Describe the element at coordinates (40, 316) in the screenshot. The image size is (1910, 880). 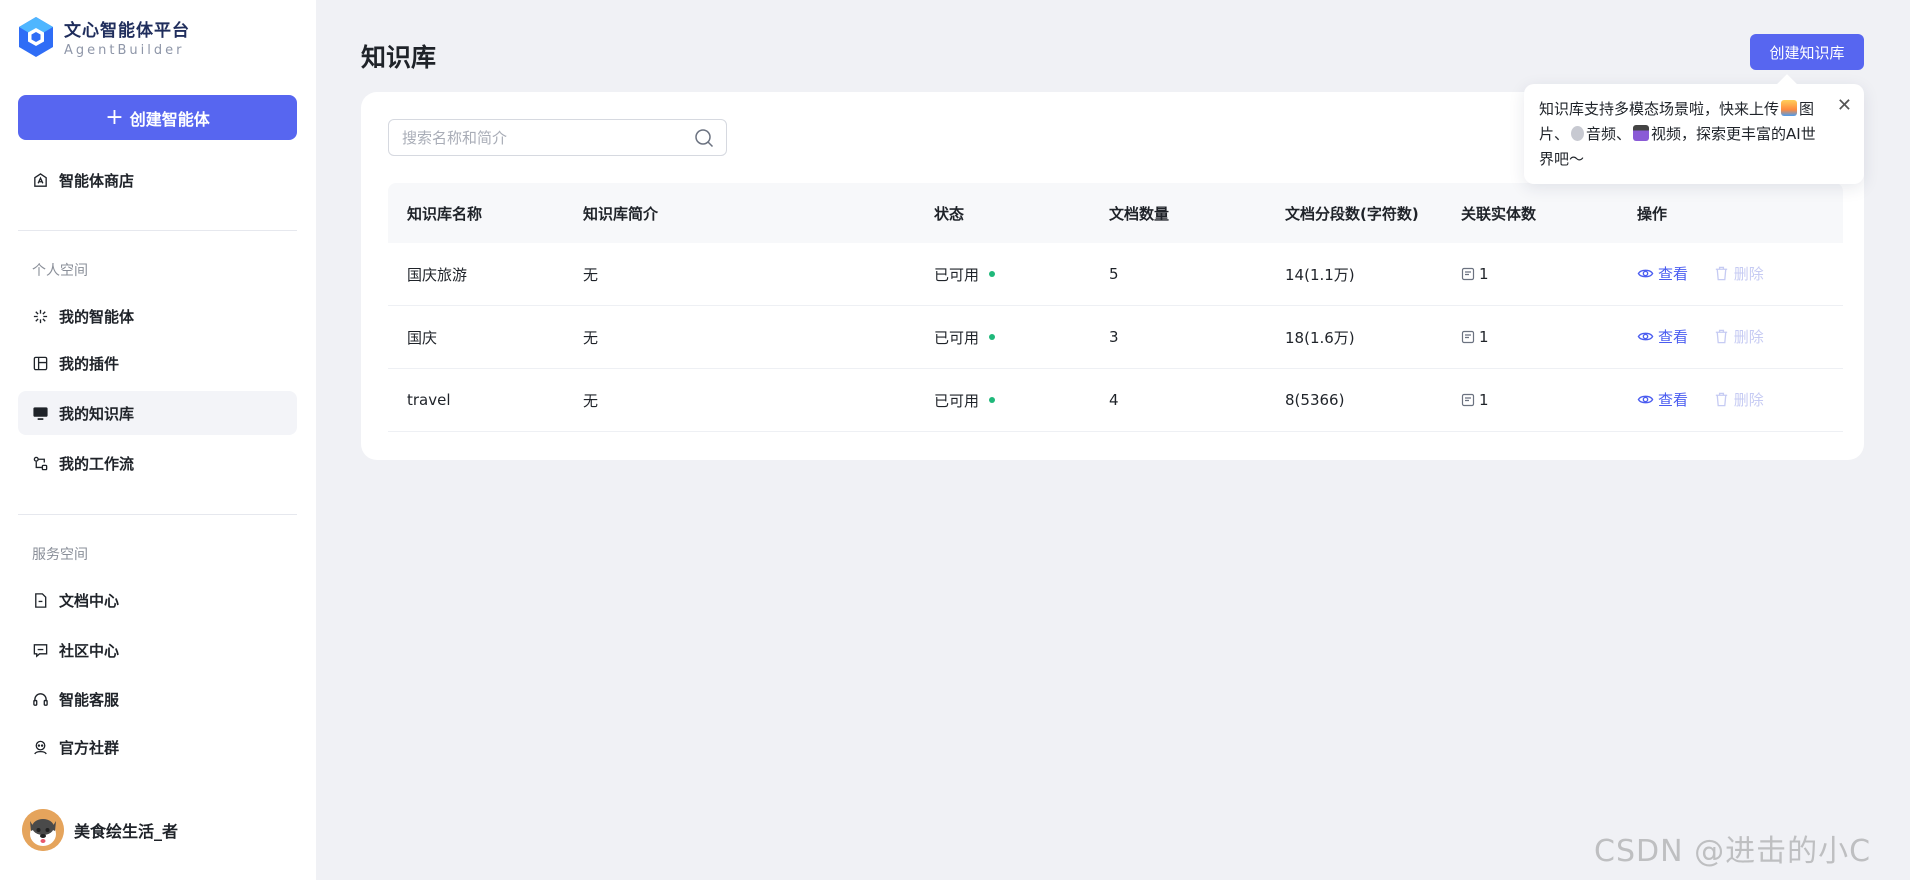
I see `sparkle-icon` at that location.